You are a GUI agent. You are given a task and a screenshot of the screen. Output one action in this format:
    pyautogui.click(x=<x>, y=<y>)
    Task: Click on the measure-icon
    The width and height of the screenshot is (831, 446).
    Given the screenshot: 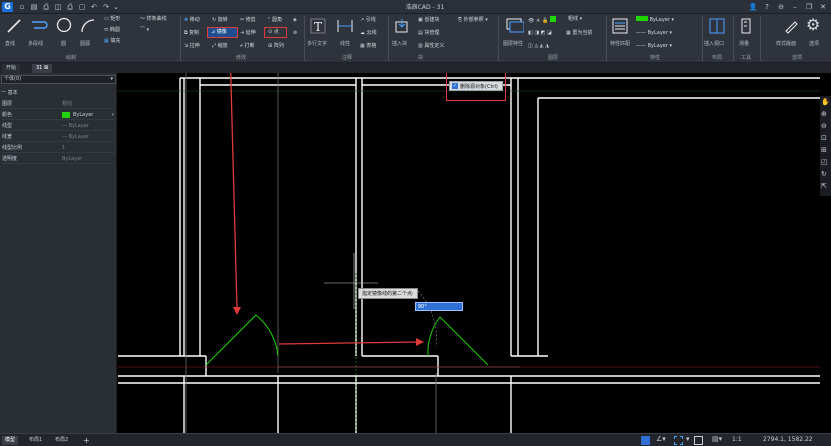 What is the action you would take?
    pyautogui.click(x=747, y=26)
    